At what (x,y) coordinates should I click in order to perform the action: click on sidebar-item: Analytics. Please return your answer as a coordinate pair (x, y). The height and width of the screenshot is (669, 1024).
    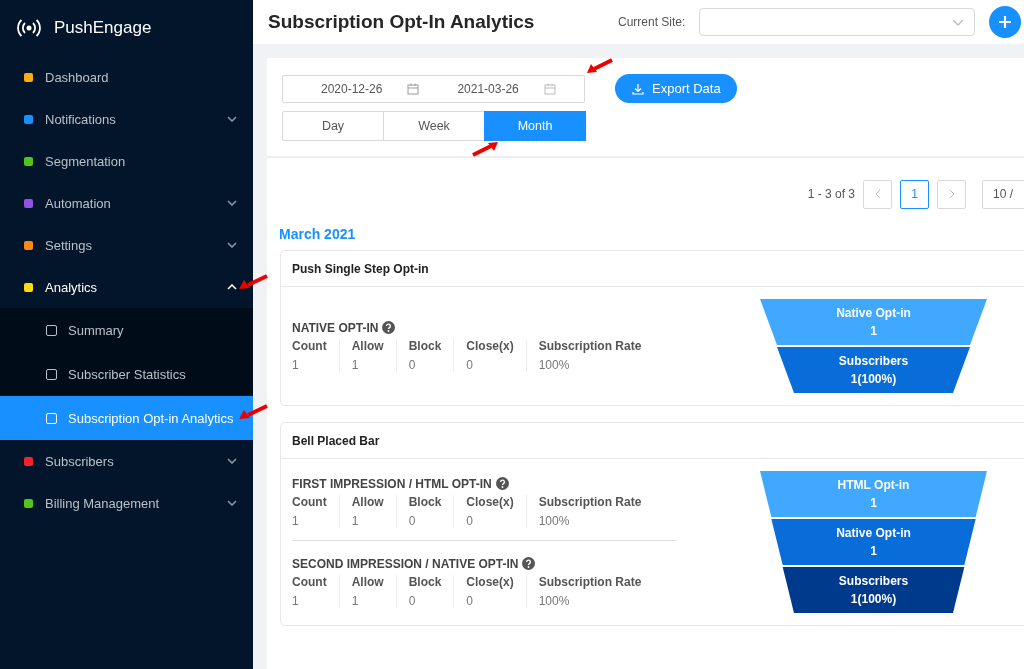
    Looking at the image, I should click on (126, 287).